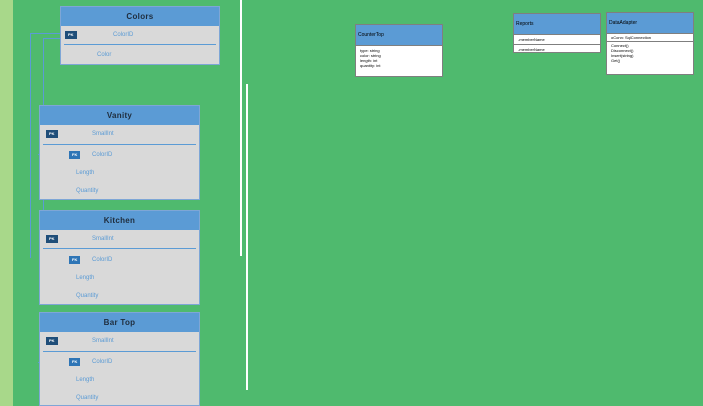 The image size is (703, 406). What do you see at coordinates (103, 134) in the screenshot?
I see `vanity-pk-field: SmallInt` at bounding box center [103, 134].